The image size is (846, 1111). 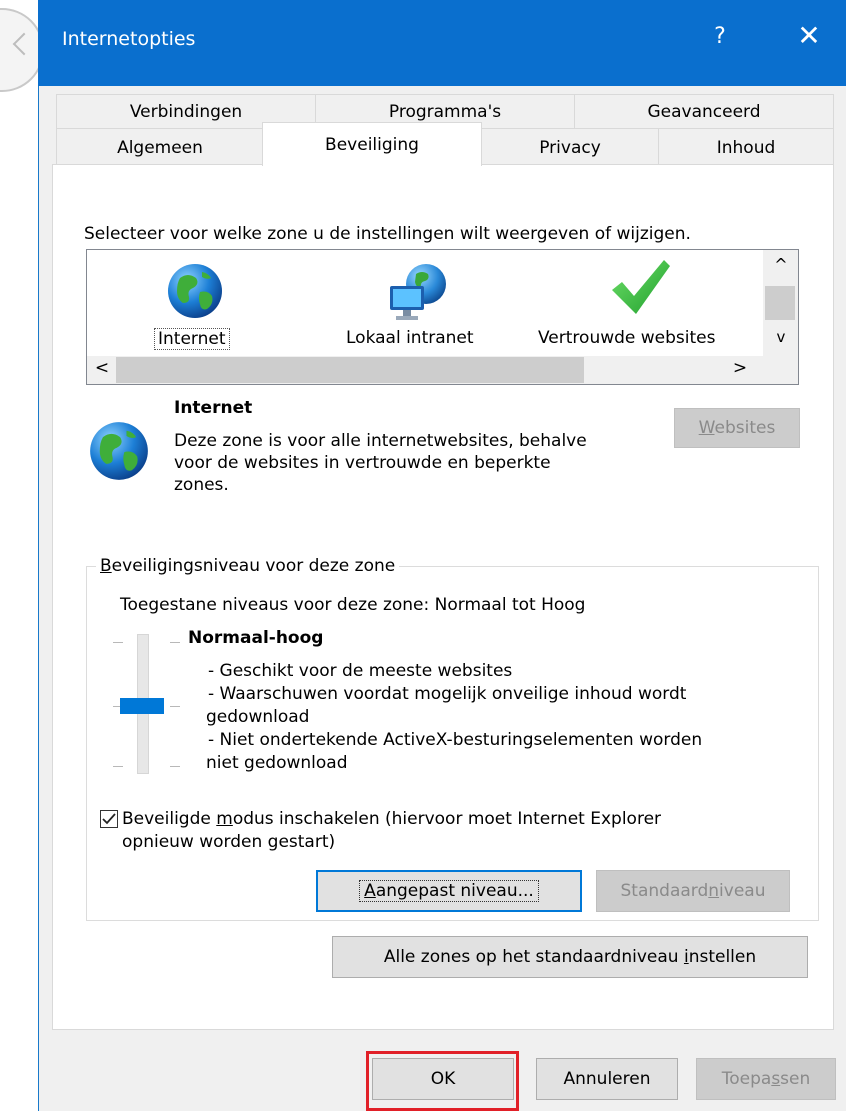 I want to click on apply-button: Toepassen, so click(x=766, y=1079).